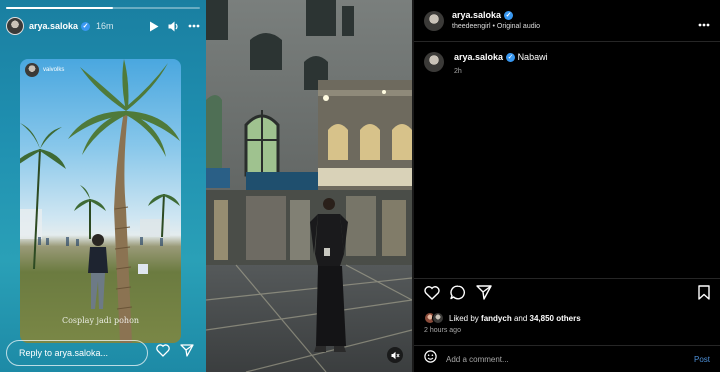 The width and height of the screenshot is (720, 372). What do you see at coordinates (567, 278) in the screenshot?
I see `actions-divider` at bounding box center [567, 278].